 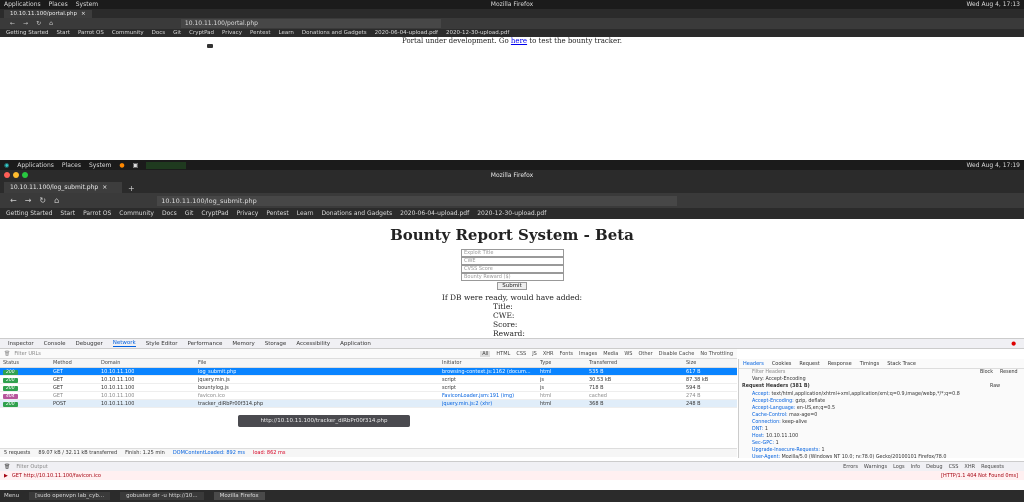 I want to click on submit-button: Submit, so click(x=512, y=286).